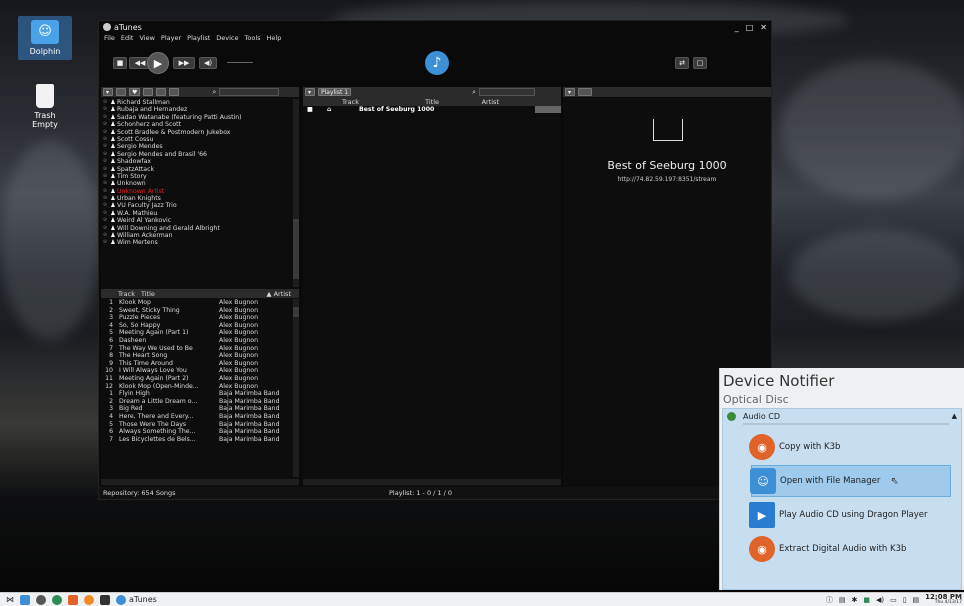 The image size is (964, 606). What do you see at coordinates (916, 600) in the screenshot?
I see `printer-icon: ▤` at bounding box center [916, 600].